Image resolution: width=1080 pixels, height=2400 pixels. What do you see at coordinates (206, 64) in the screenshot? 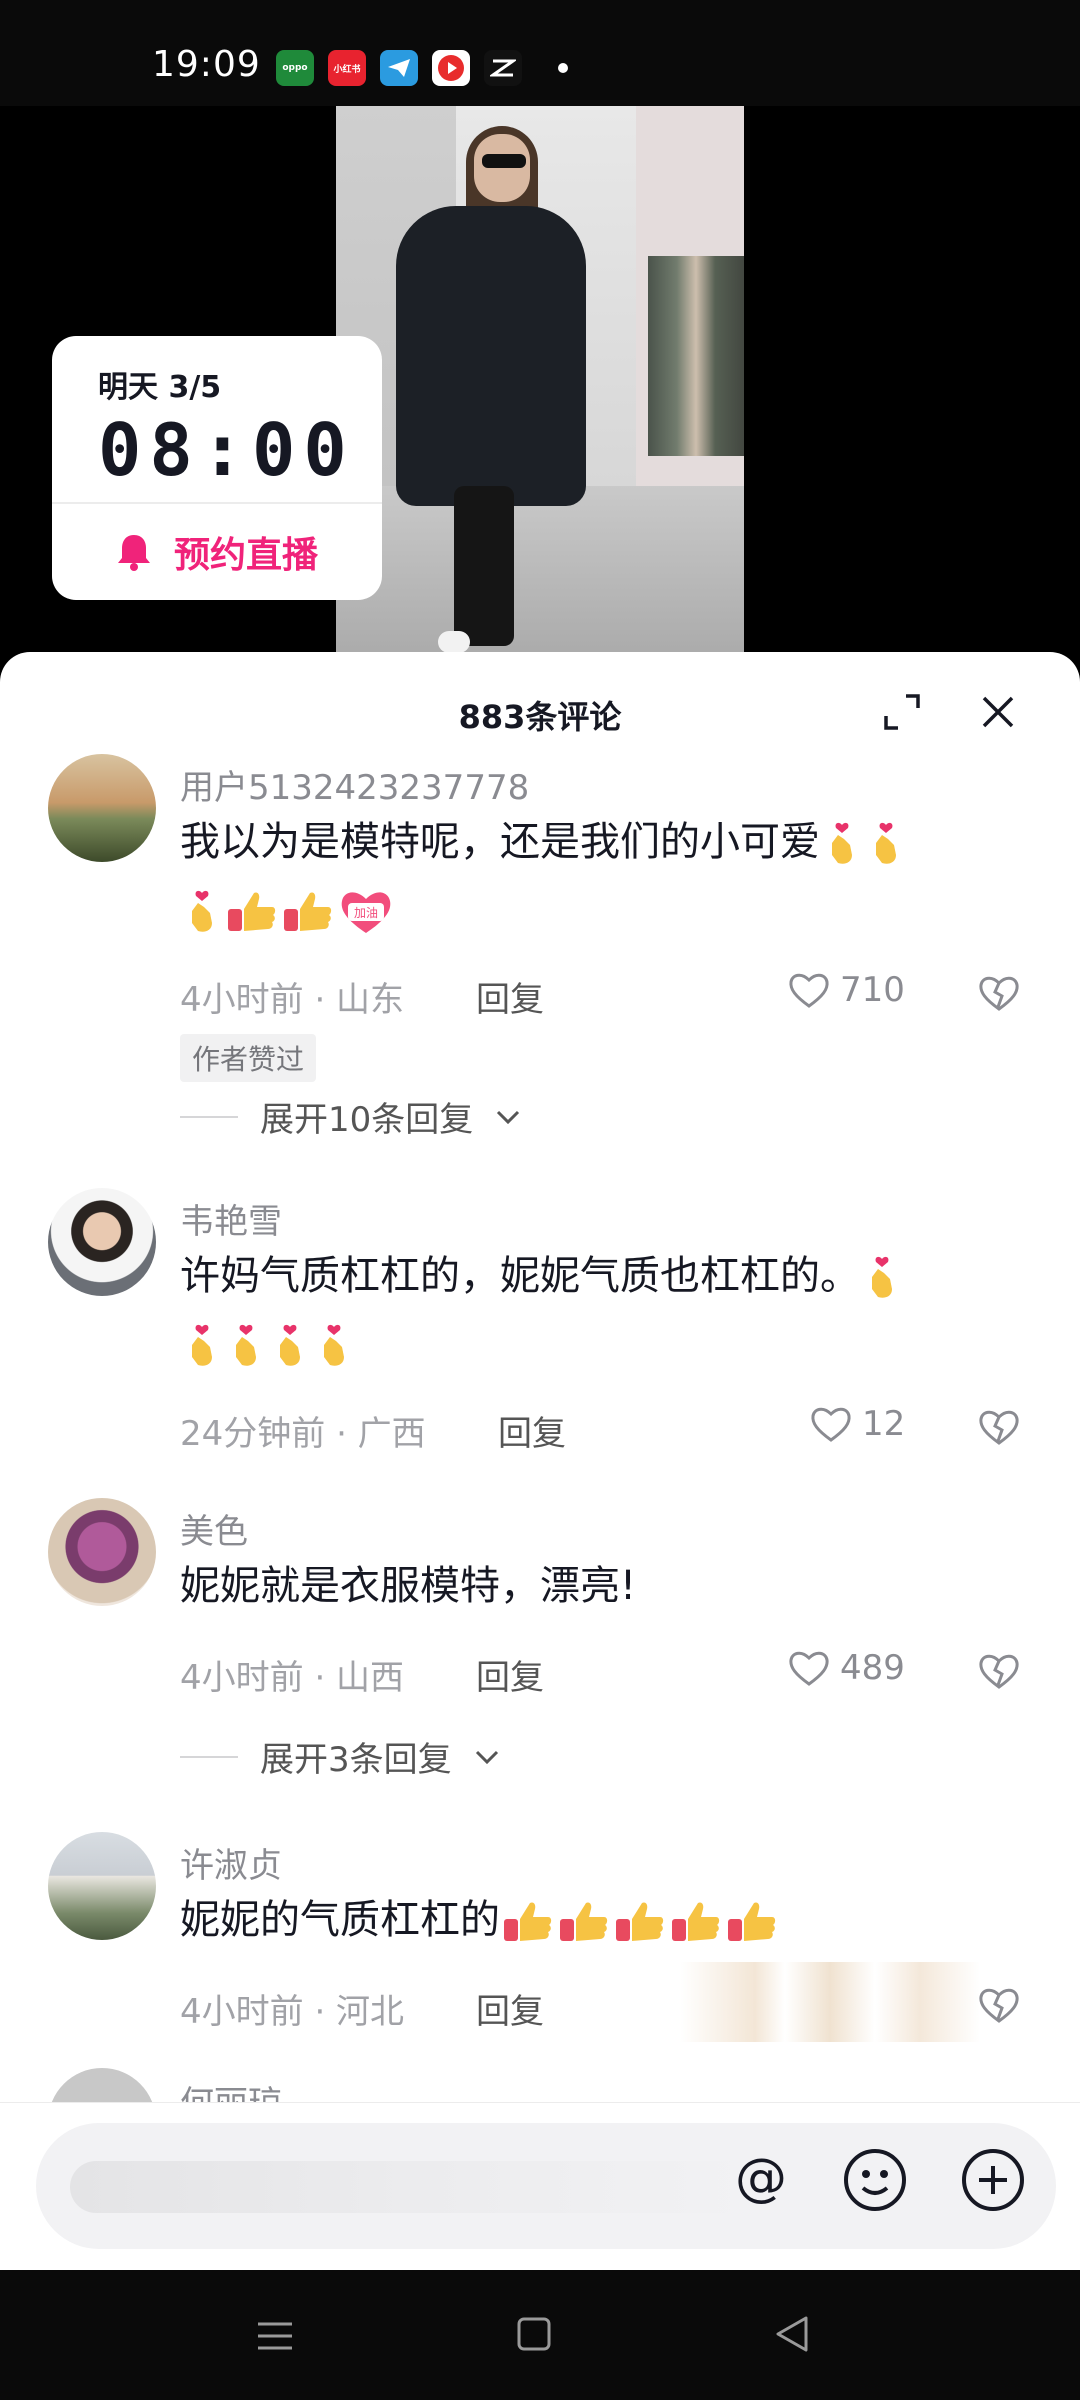
I see `status-time: 19:09` at bounding box center [206, 64].